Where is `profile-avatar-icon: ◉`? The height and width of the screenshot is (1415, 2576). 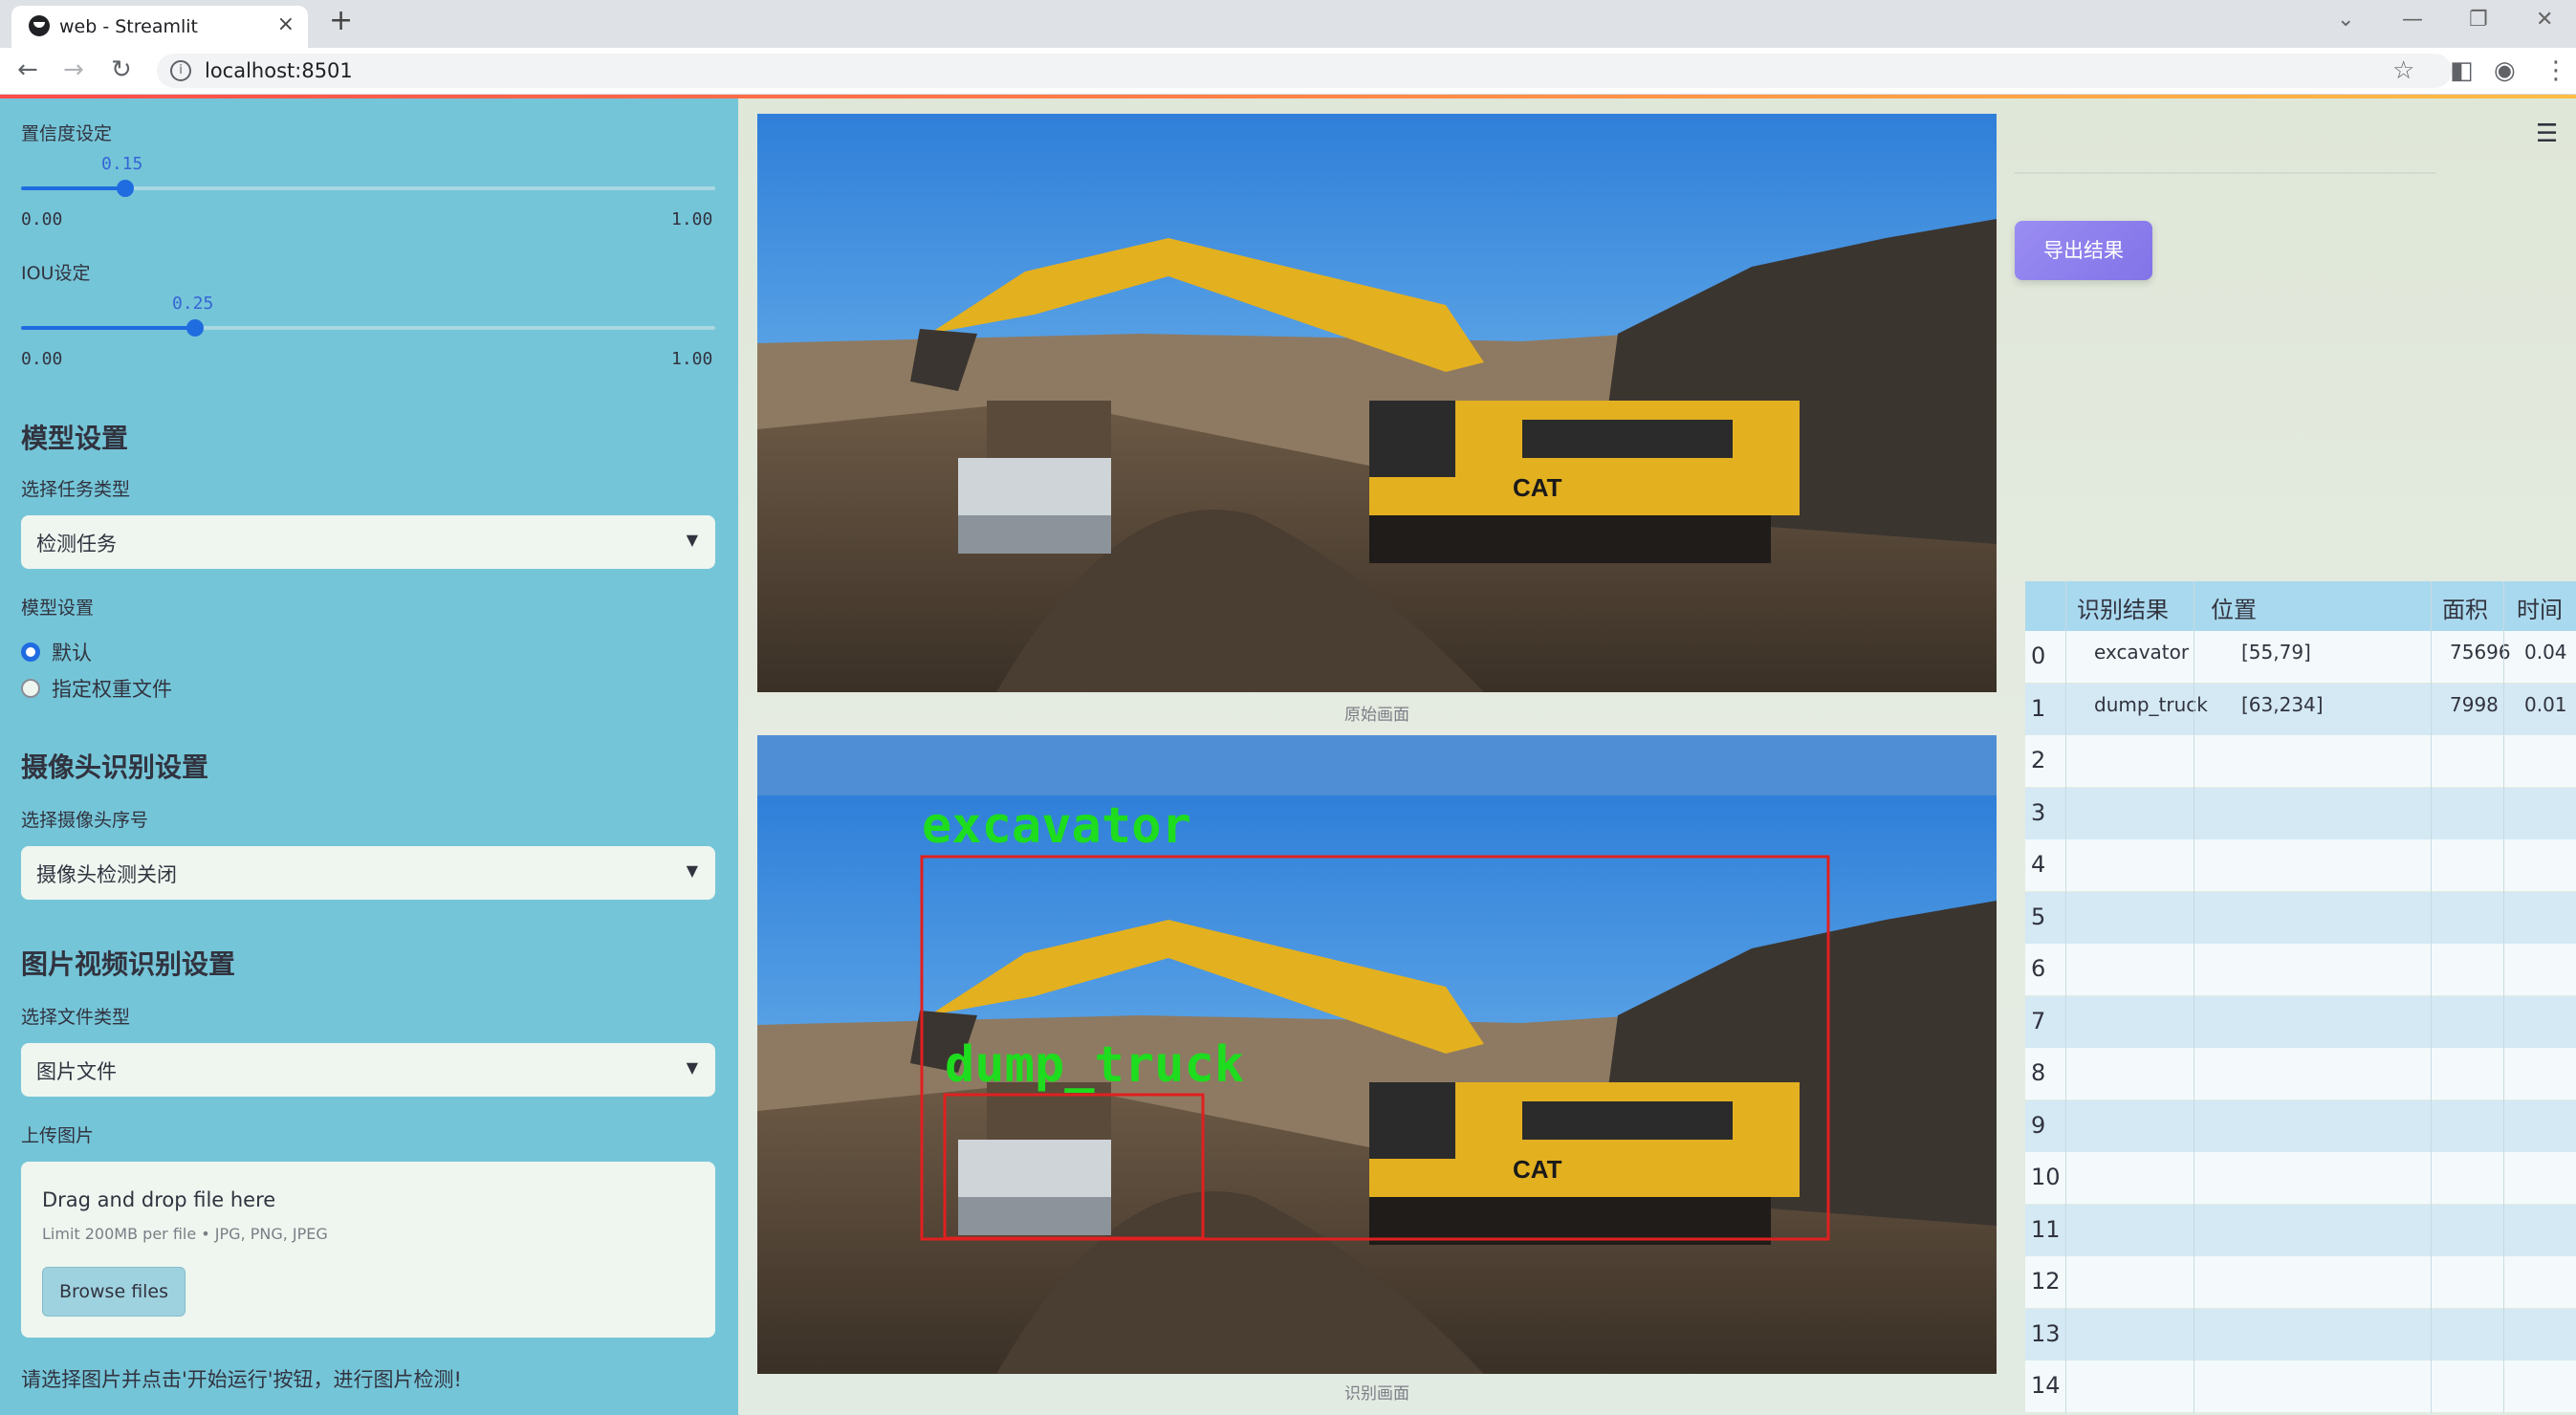
profile-avatar-icon: ◉ is located at coordinates (2505, 71).